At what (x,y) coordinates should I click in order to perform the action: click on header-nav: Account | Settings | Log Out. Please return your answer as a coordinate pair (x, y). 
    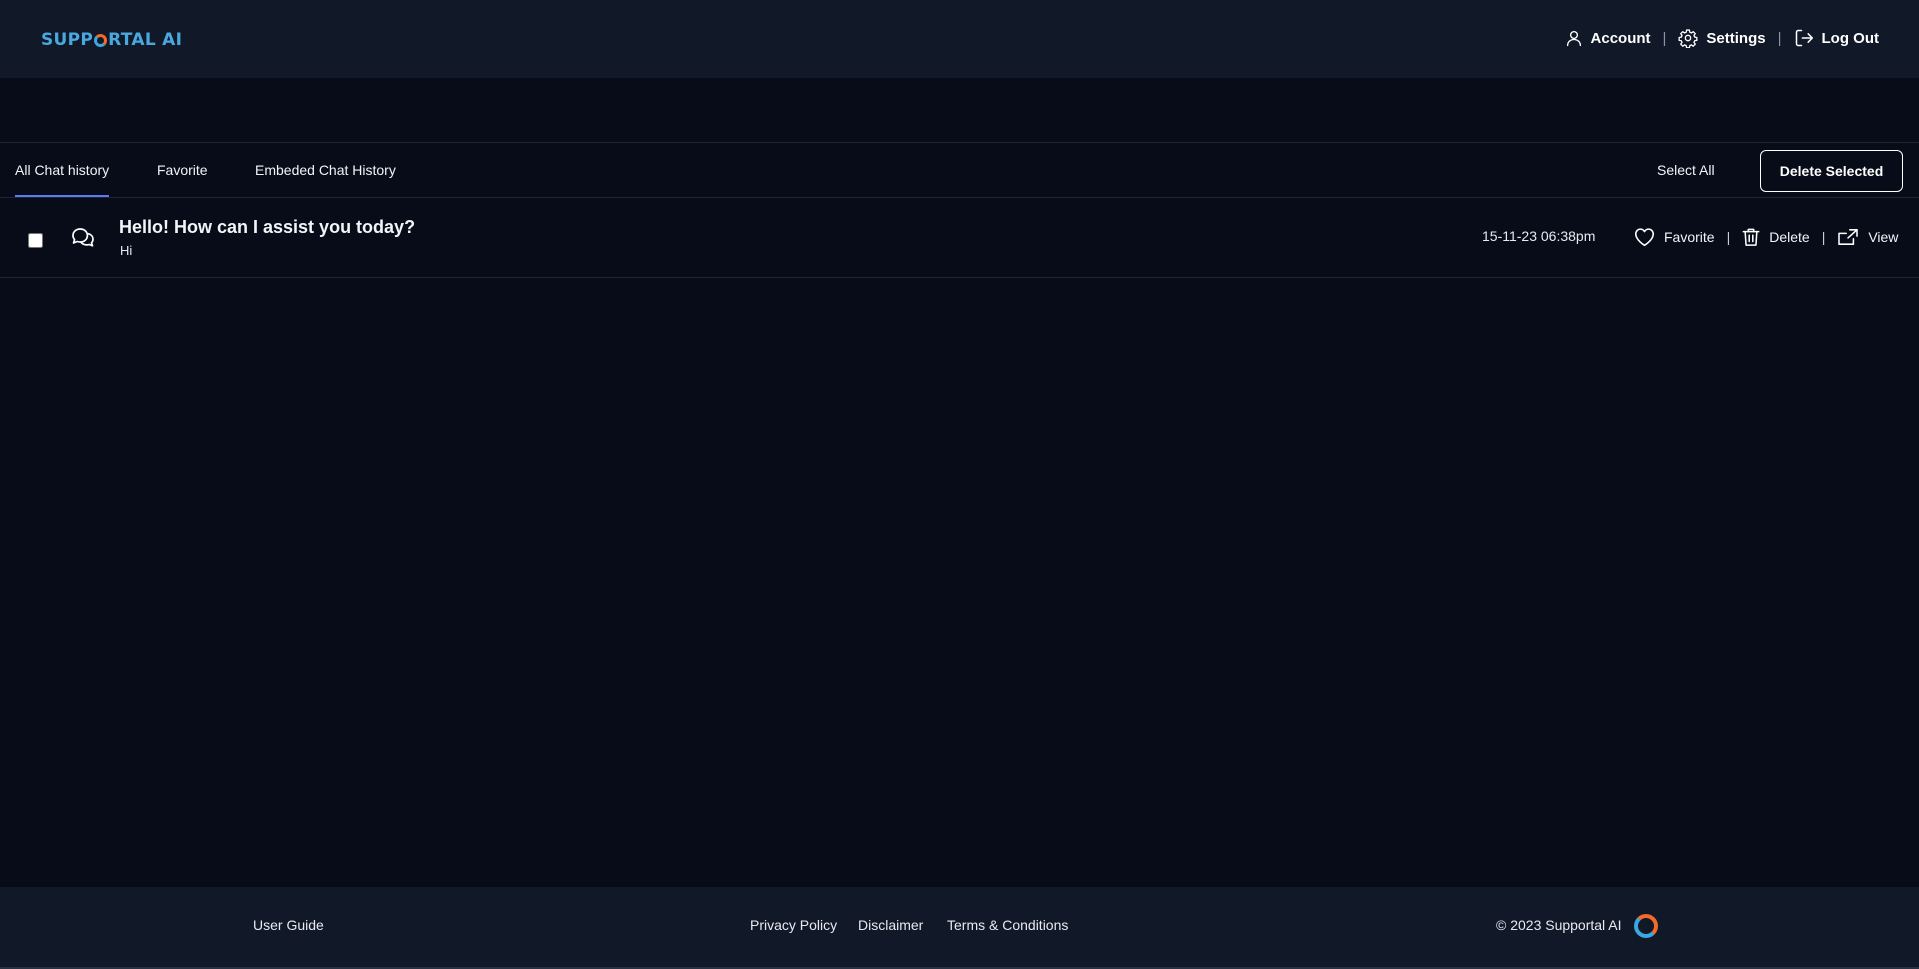
    Looking at the image, I should click on (1722, 38).